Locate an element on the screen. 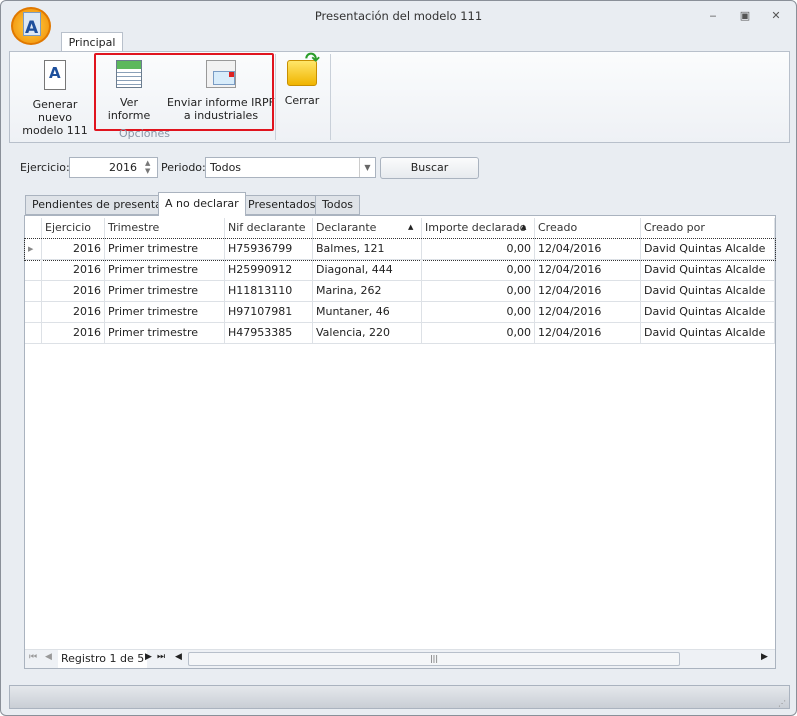  tab-todos: Todos is located at coordinates (338, 205).